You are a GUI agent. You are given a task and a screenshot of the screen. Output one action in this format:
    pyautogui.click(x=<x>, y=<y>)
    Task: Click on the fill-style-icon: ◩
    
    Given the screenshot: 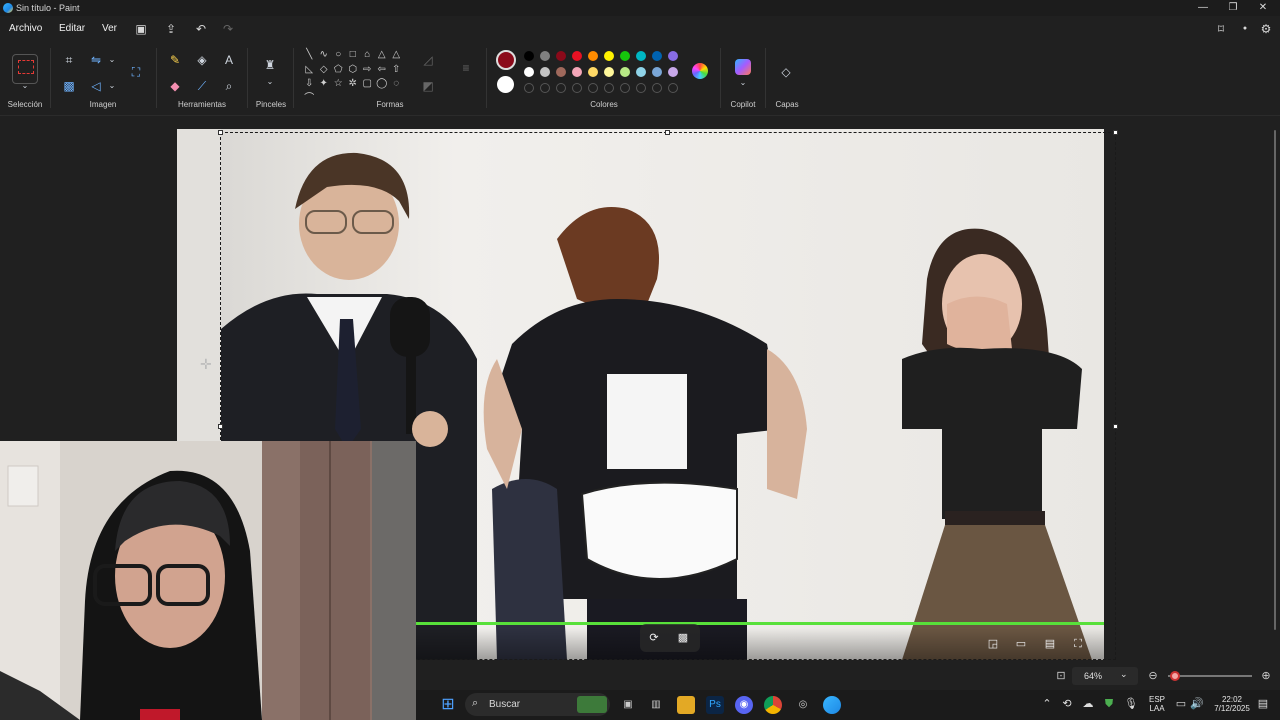 What is the action you would take?
    pyautogui.click(x=428, y=86)
    